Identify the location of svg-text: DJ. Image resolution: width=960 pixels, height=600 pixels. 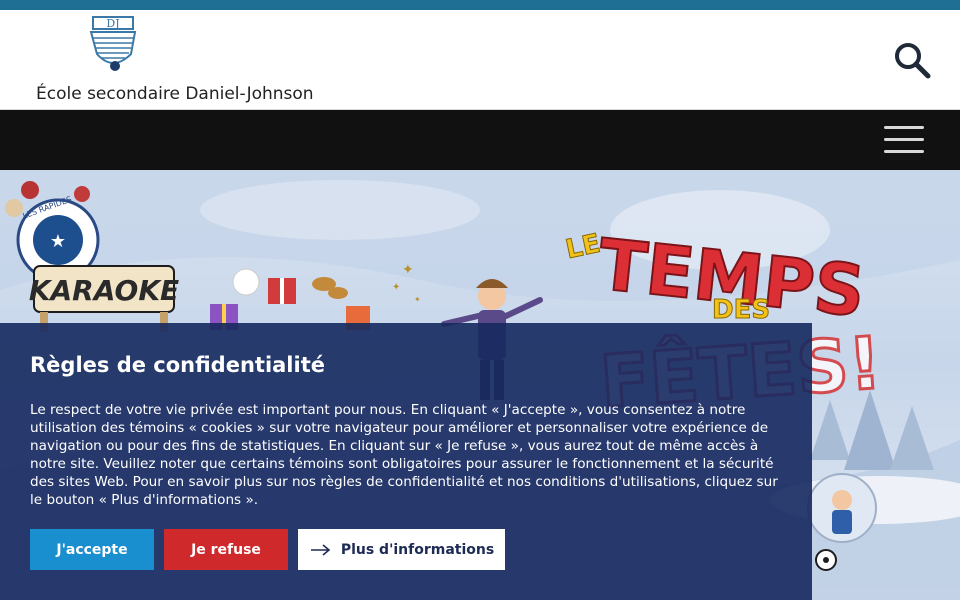
(112, 23).